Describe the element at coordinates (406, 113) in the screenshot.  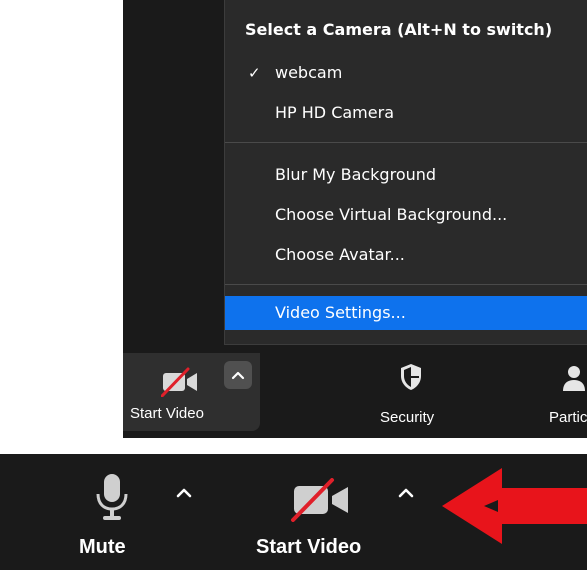
I see `menu-item-hp-hd-camera: HP HD Camera` at that location.